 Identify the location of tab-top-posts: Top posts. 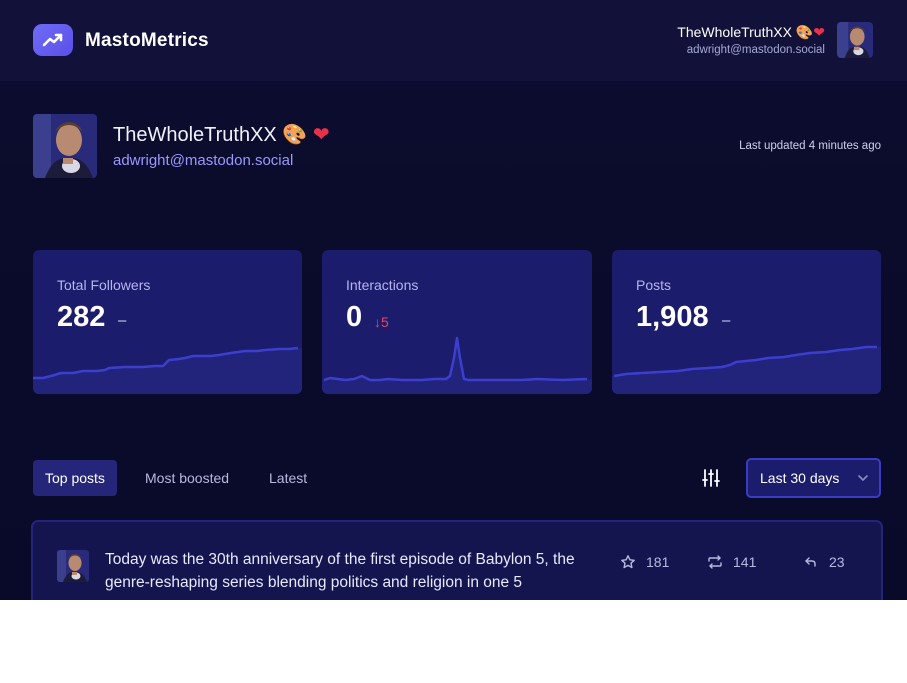
(75, 478).